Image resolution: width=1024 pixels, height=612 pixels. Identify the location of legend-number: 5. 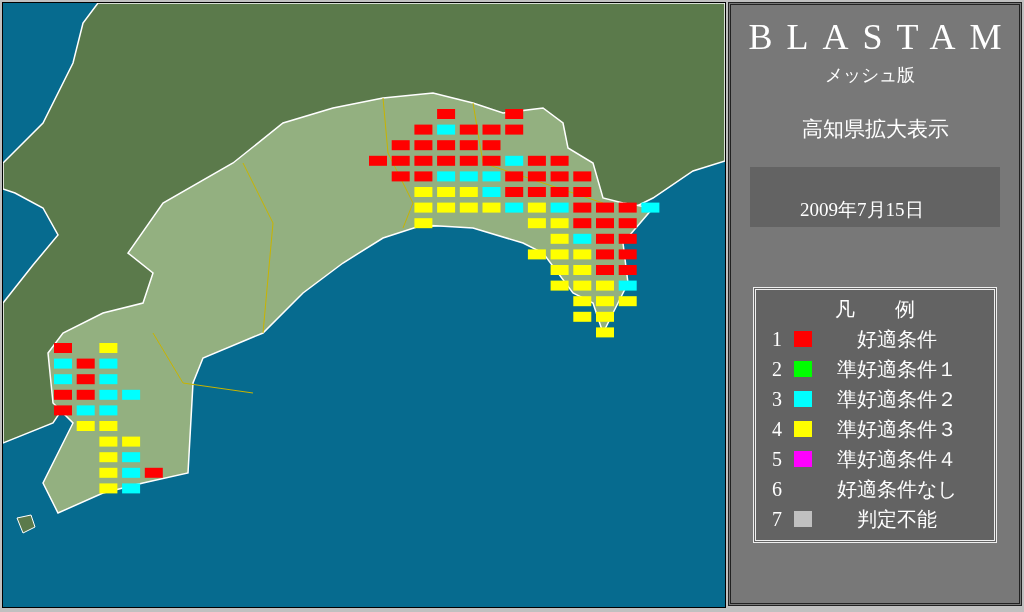
(777, 459).